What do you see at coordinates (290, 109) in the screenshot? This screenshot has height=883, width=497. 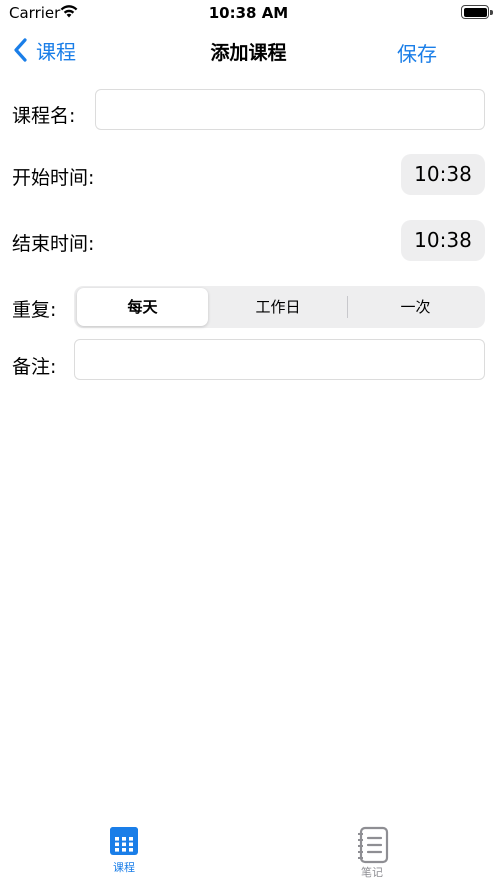 I see `course-name-input` at bounding box center [290, 109].